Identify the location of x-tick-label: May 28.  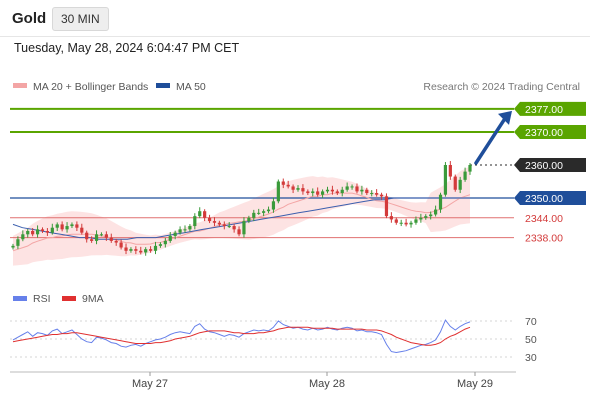
(327, 384).